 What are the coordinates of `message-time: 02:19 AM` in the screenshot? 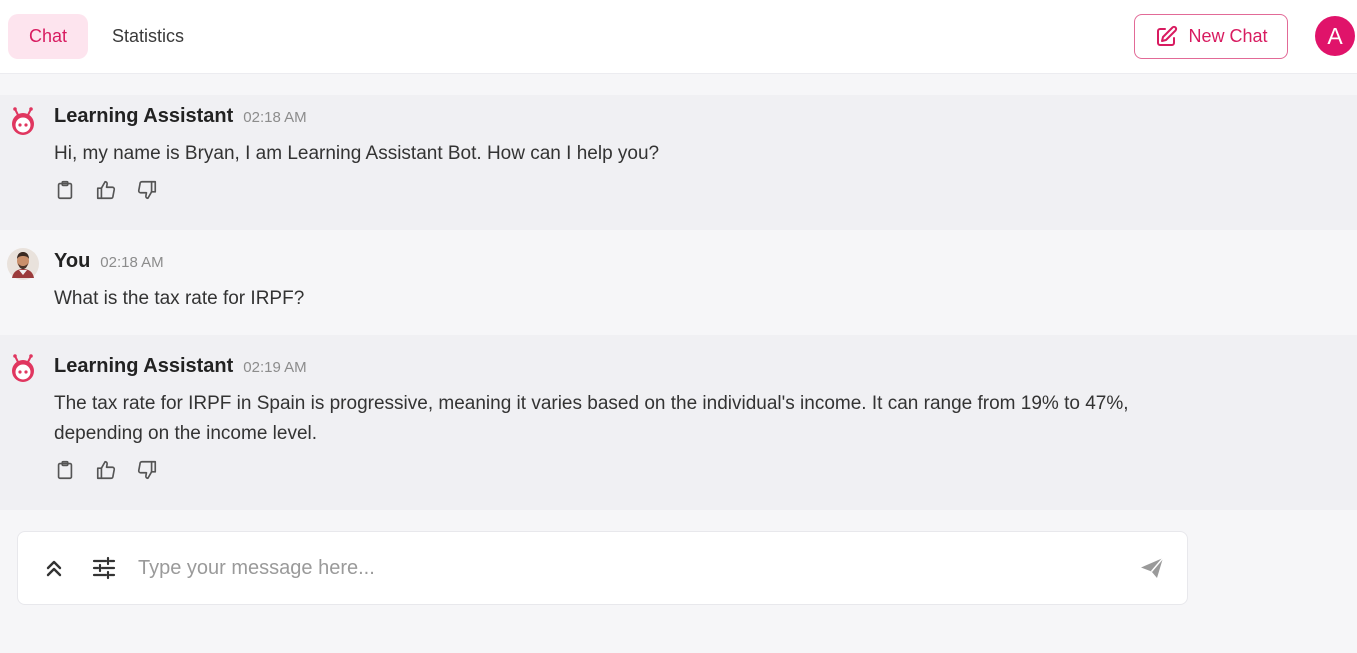 It's located at (275, 367).